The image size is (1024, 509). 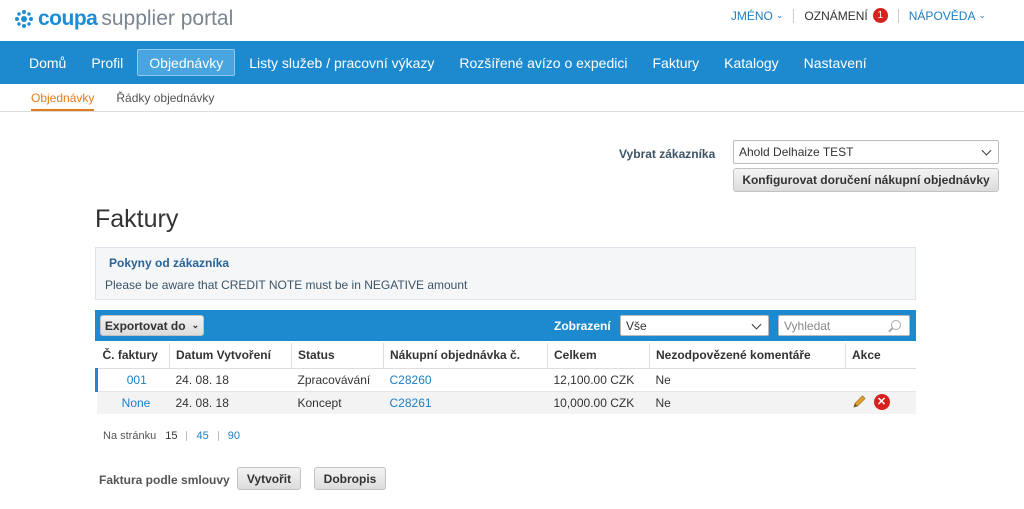 I want to click on page-title: Faktury, so click(x=137, y=219).